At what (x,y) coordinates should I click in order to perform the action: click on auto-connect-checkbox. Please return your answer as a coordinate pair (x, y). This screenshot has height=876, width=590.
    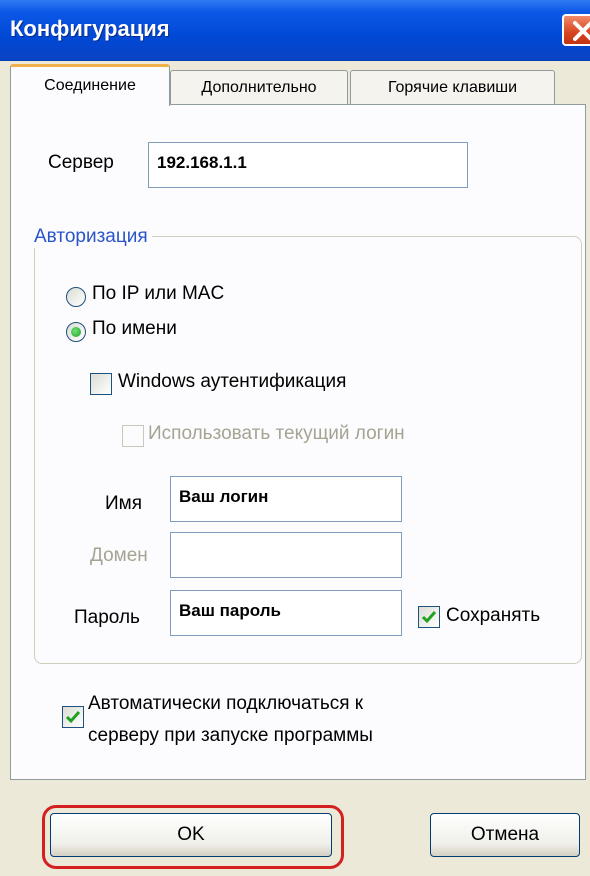
    Looking at the image, I should click on (73, 717).